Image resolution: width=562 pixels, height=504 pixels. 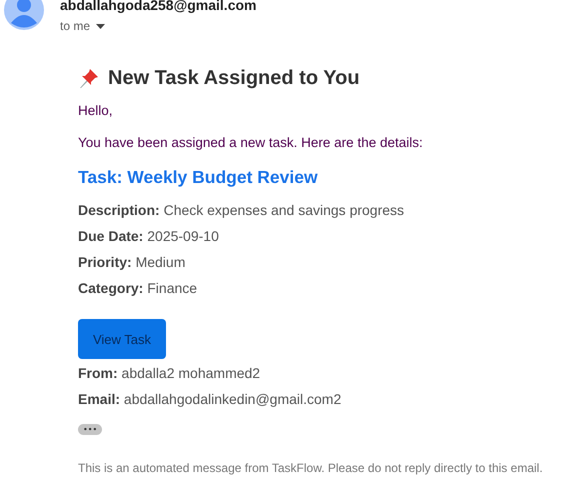 What do you see at coordinates (251, 142) in the screenshot?
I see `intro-text: You have been assigned a new task. Here are the details:` at bounding box center [251, 142].